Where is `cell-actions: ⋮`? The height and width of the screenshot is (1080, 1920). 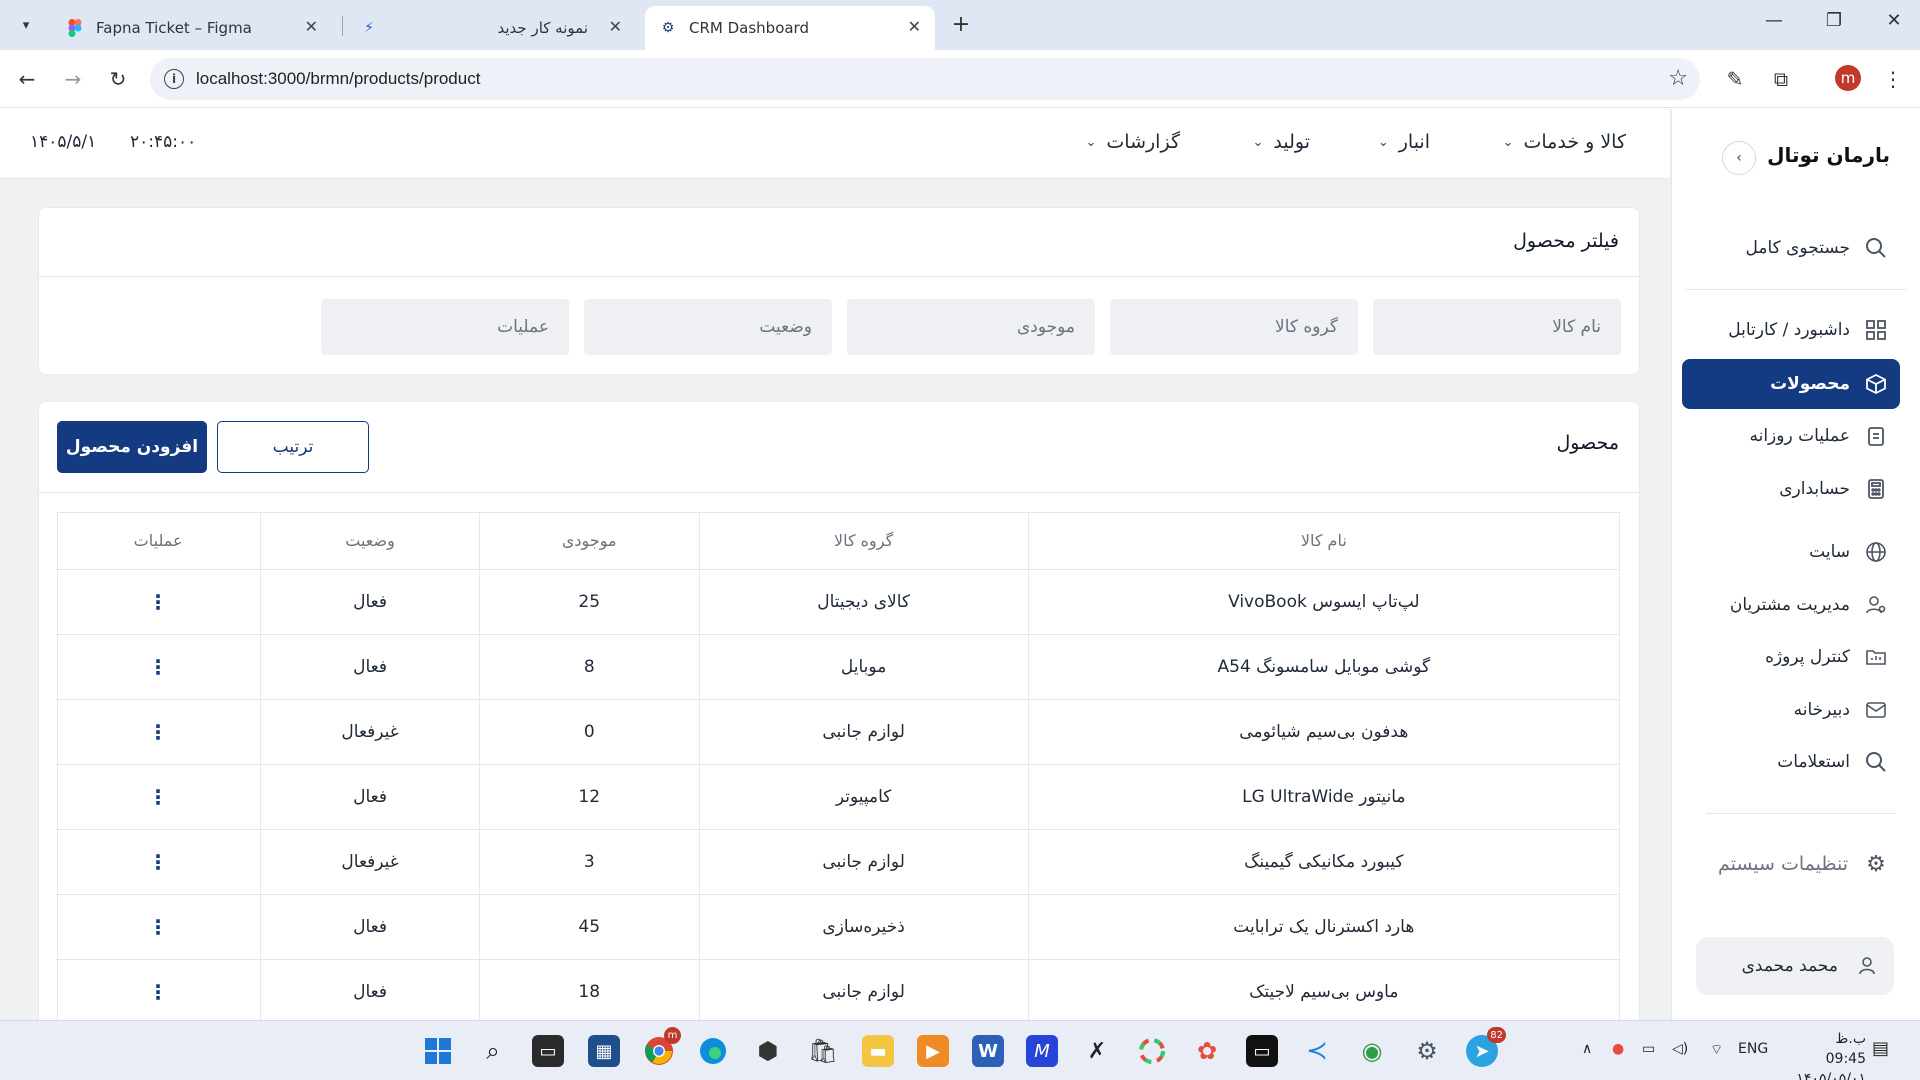
cell-actions: ⋮ is located at coordinates (158, 862).